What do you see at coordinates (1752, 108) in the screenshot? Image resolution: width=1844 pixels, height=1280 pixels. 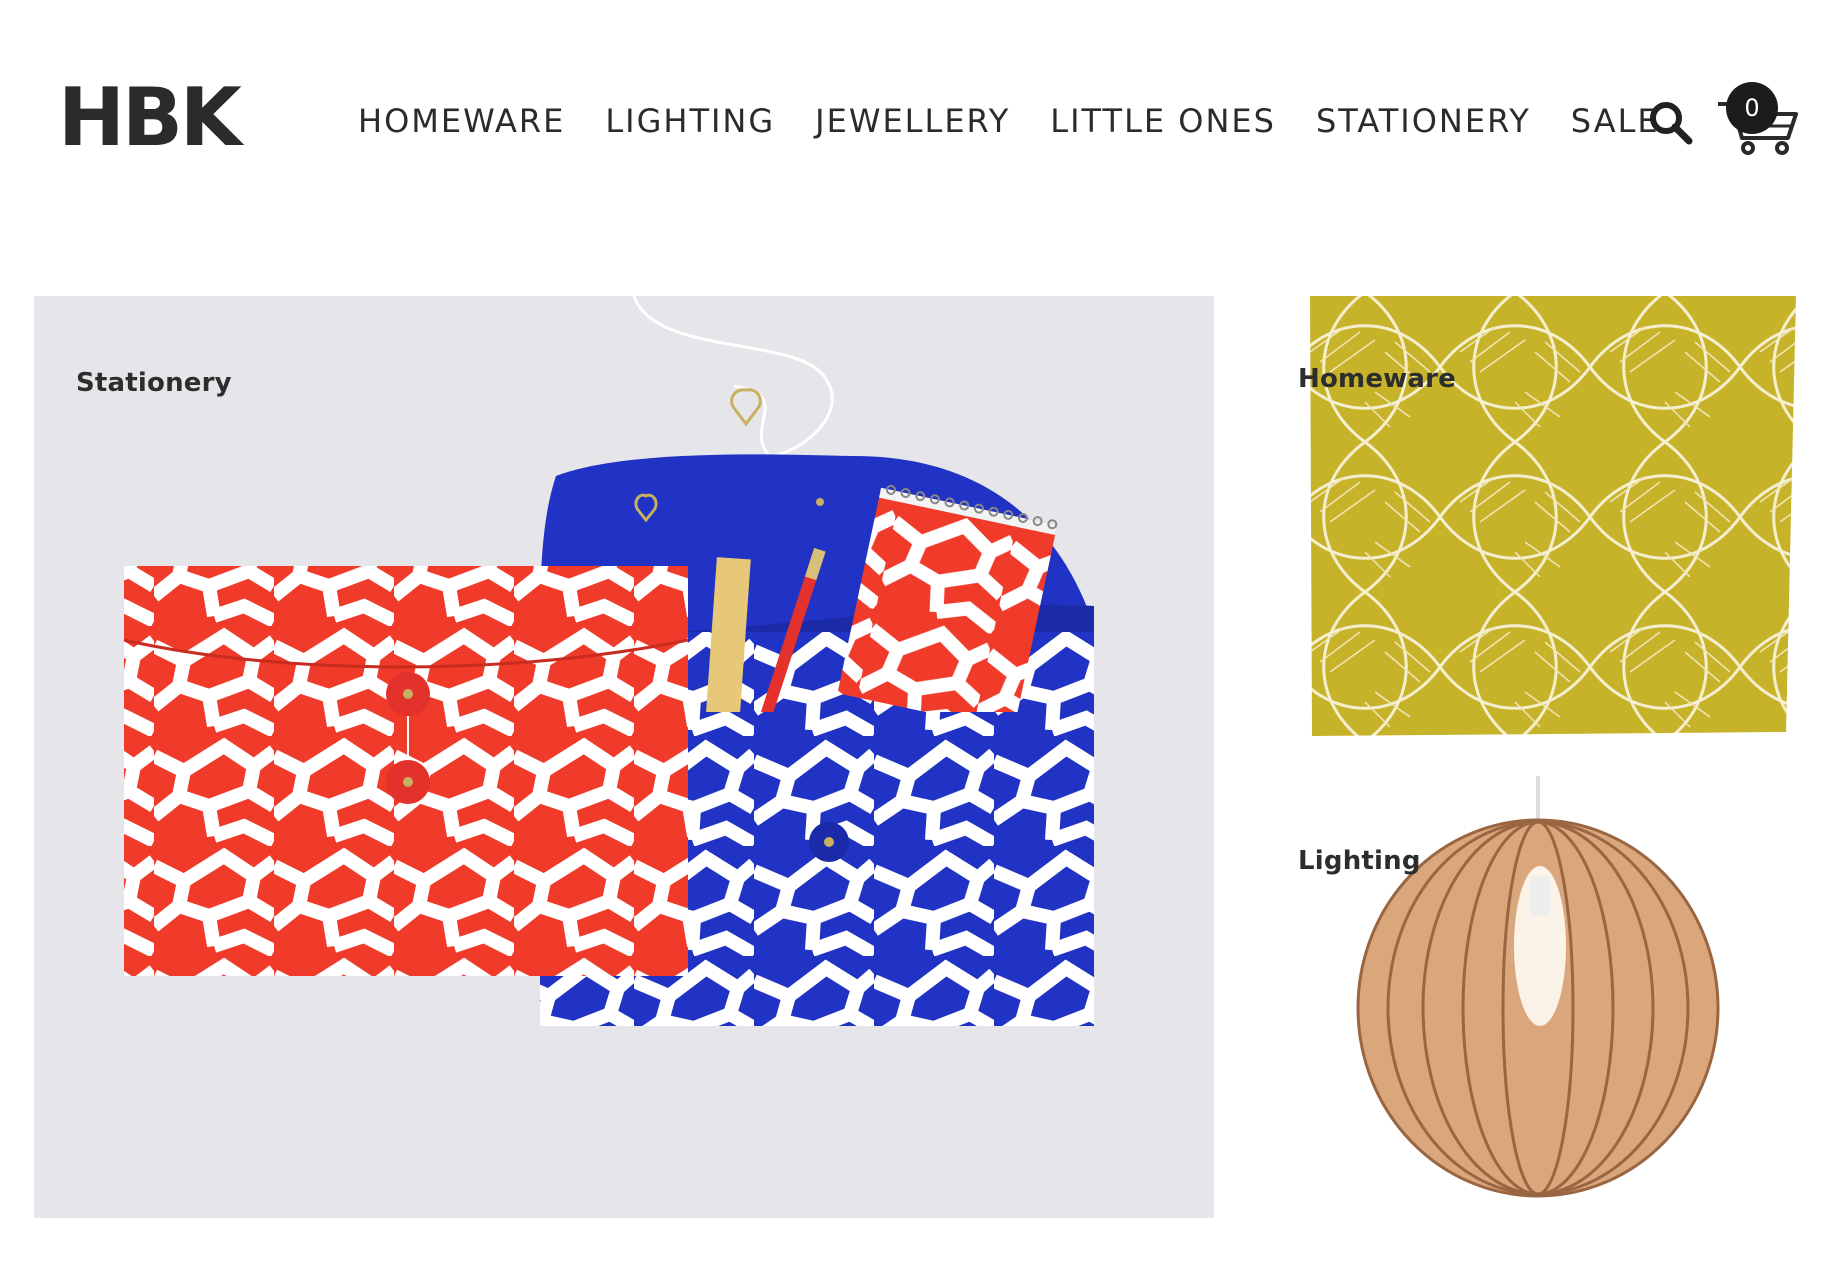 I see `cart-count-badge: 0` at bounding box center [1752, 108].